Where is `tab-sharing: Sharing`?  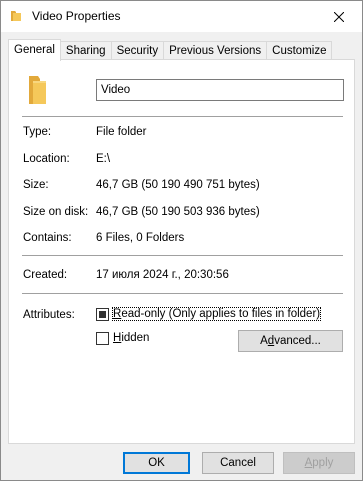
tab-sharing: Sharing is located at coordinates (85, 51).